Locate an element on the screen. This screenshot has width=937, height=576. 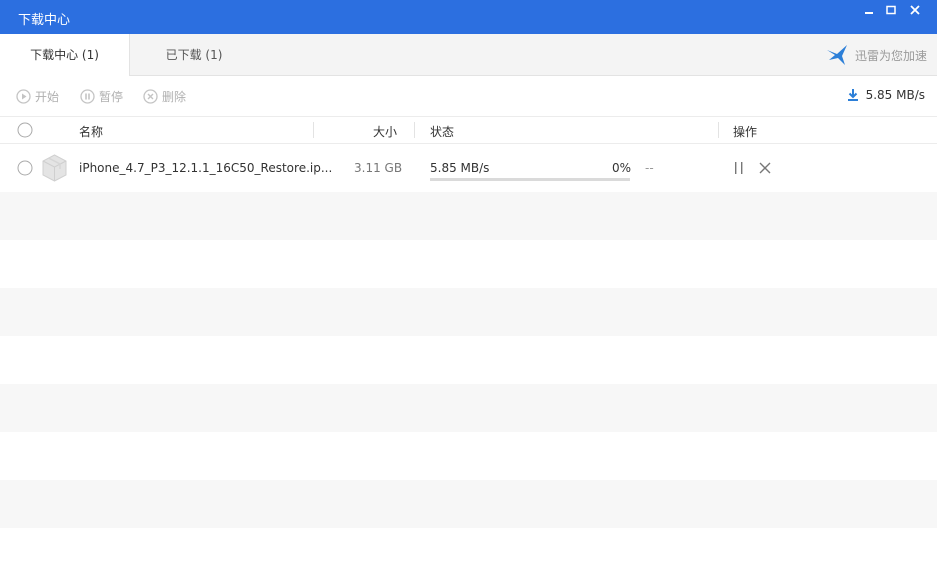
delete-icon is located at coordinates (150, 96).